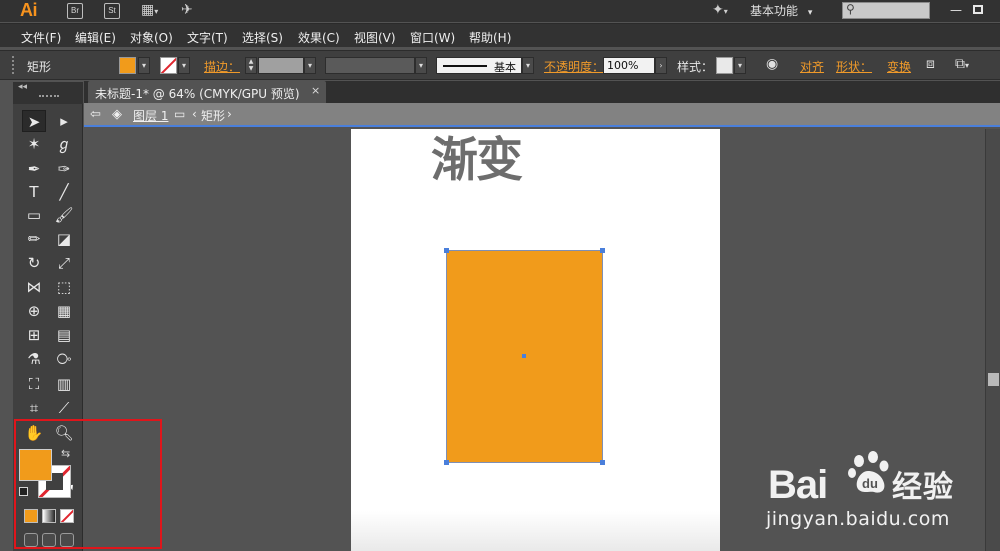 Image resolution: width=1000 pixels, height=551 pixels. I want to click on menu-view: 视图(V), so click(375, 37).